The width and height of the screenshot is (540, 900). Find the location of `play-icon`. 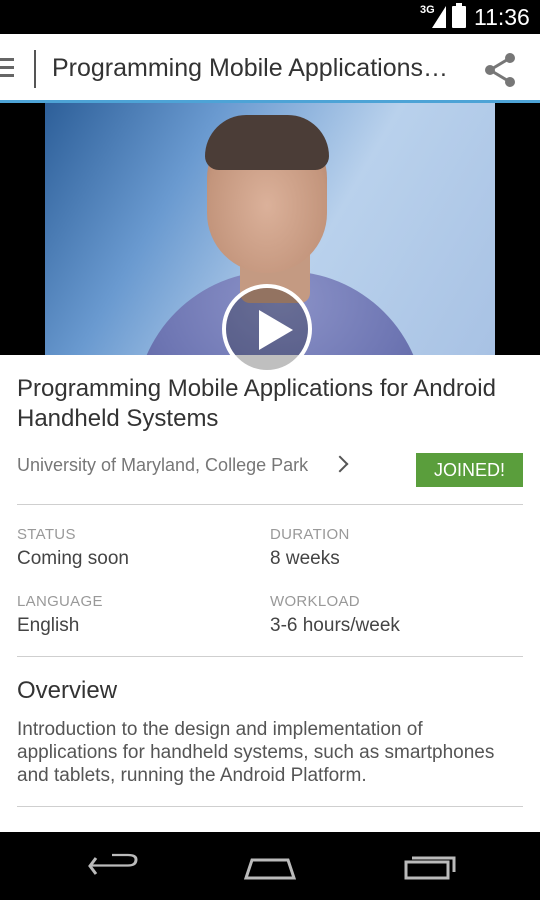

play-icon is located at coordinates (276, 330).